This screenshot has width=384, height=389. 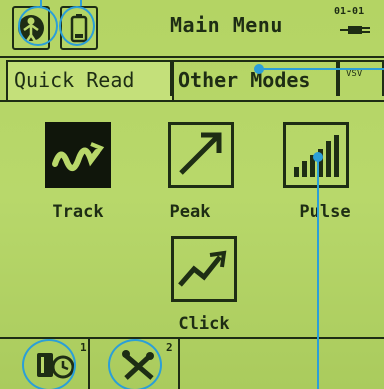 I want to click on connector-icon, so click(x=355, y=30).